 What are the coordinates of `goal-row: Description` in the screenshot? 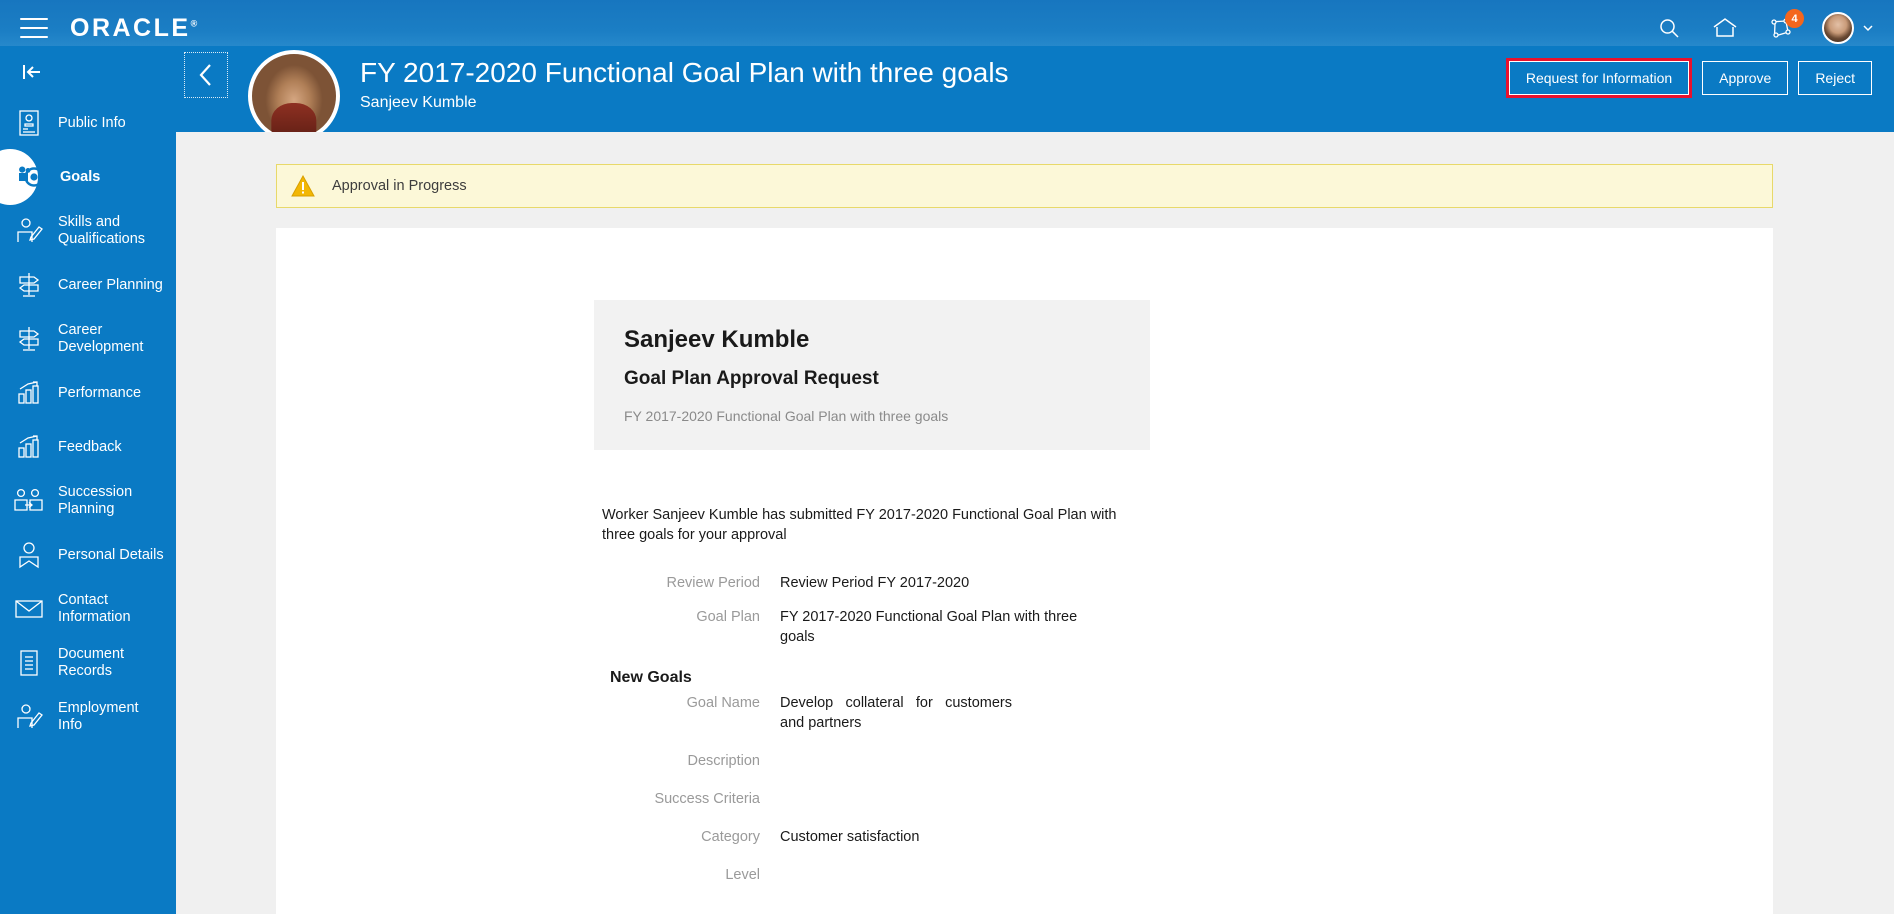 It's located at (1187, 761).